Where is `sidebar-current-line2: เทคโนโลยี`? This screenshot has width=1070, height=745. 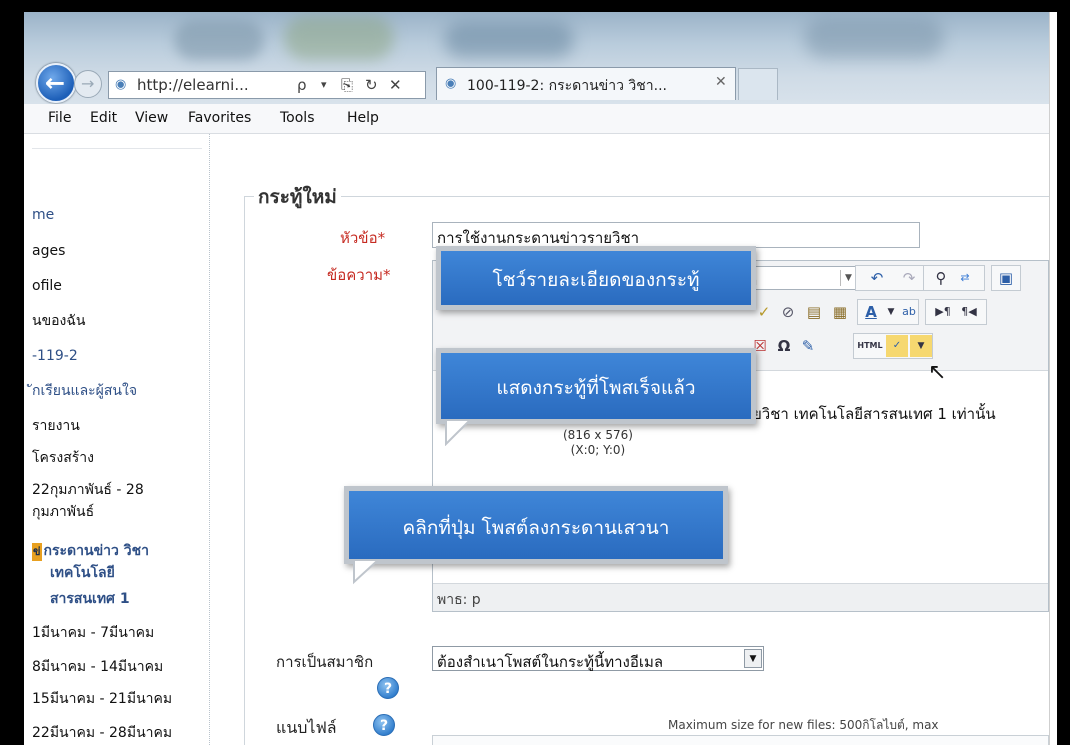
sidebar-current-line2: เทคโนโลยี is located at coordinates (82, 573).